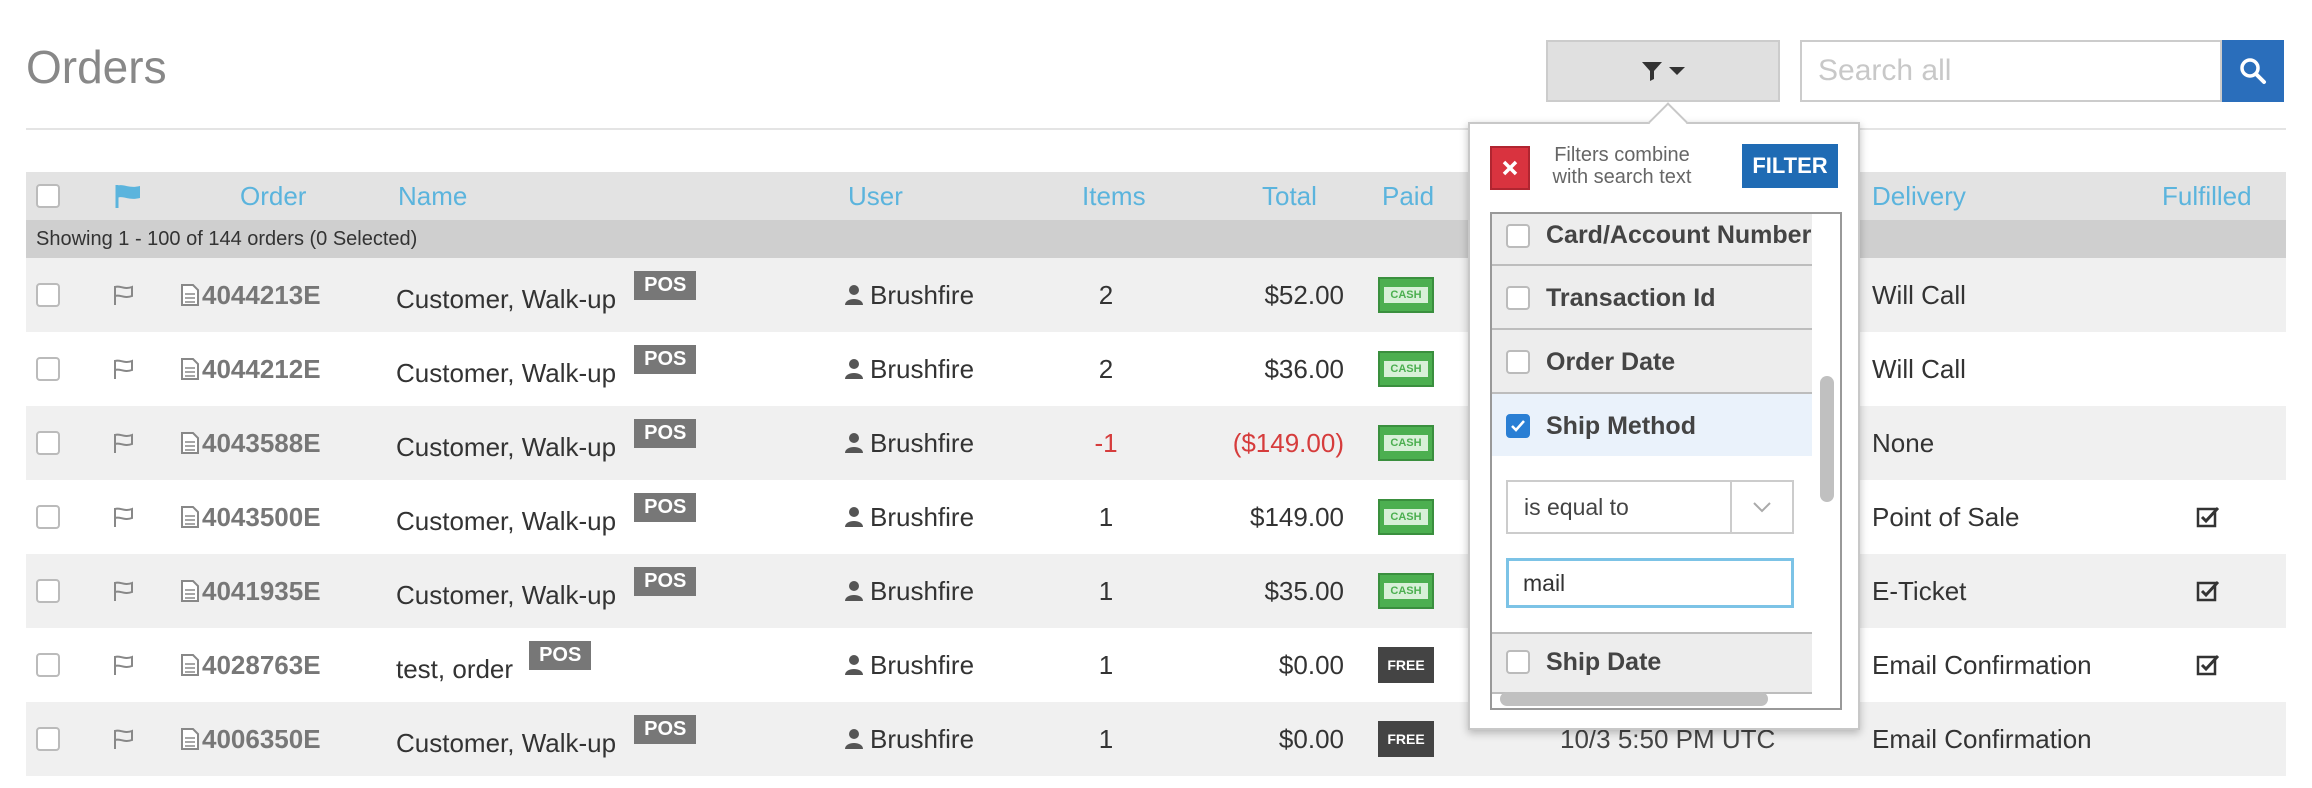 This screenshot has width=2312, height=788. Describe the element at coordinates (1650, 507) in the screenshot. I see `operator-select: is equal to` at that location.